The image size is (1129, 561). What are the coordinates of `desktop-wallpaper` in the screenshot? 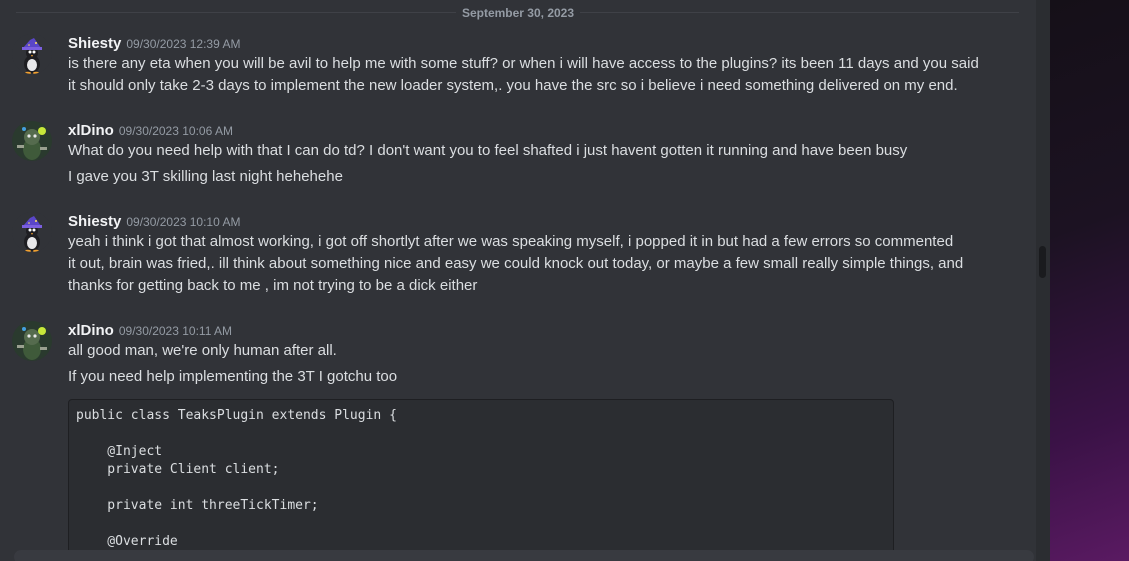 It's located at (1089, 280).